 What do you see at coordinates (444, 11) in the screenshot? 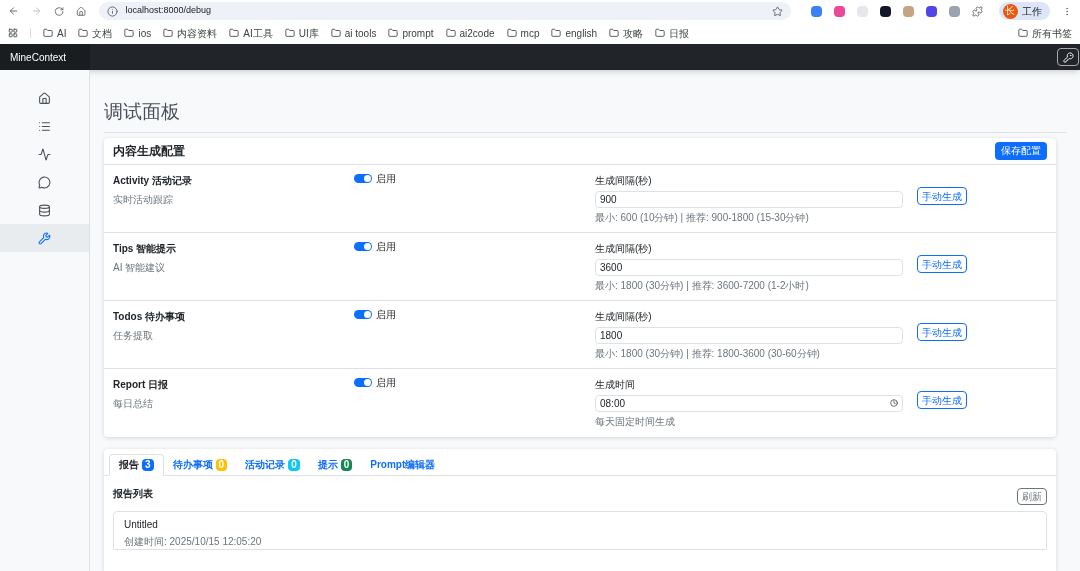
I see `address-bar: localhost:8000/debug` at bounding box center [444, 11].